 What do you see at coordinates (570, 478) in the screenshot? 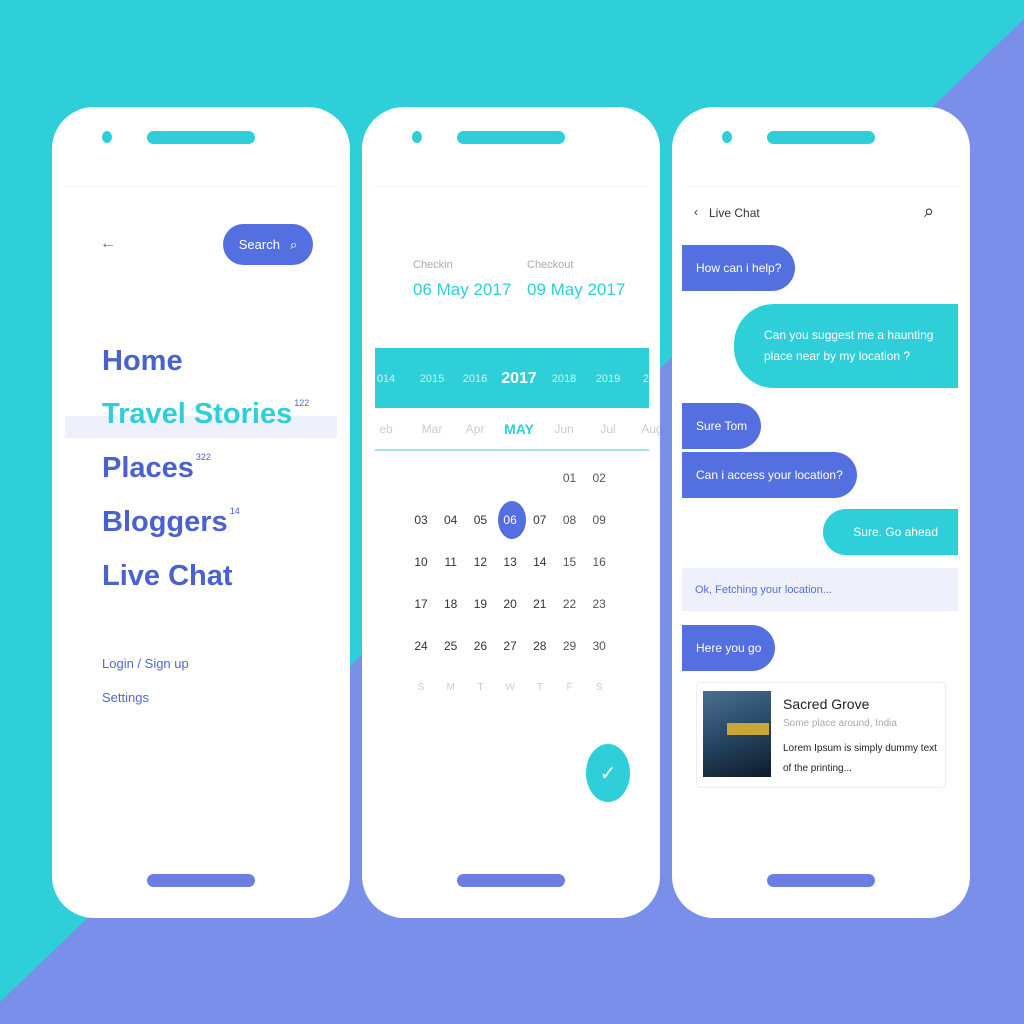
I see `calendar-day: 01` at bounding box center [570, 478].